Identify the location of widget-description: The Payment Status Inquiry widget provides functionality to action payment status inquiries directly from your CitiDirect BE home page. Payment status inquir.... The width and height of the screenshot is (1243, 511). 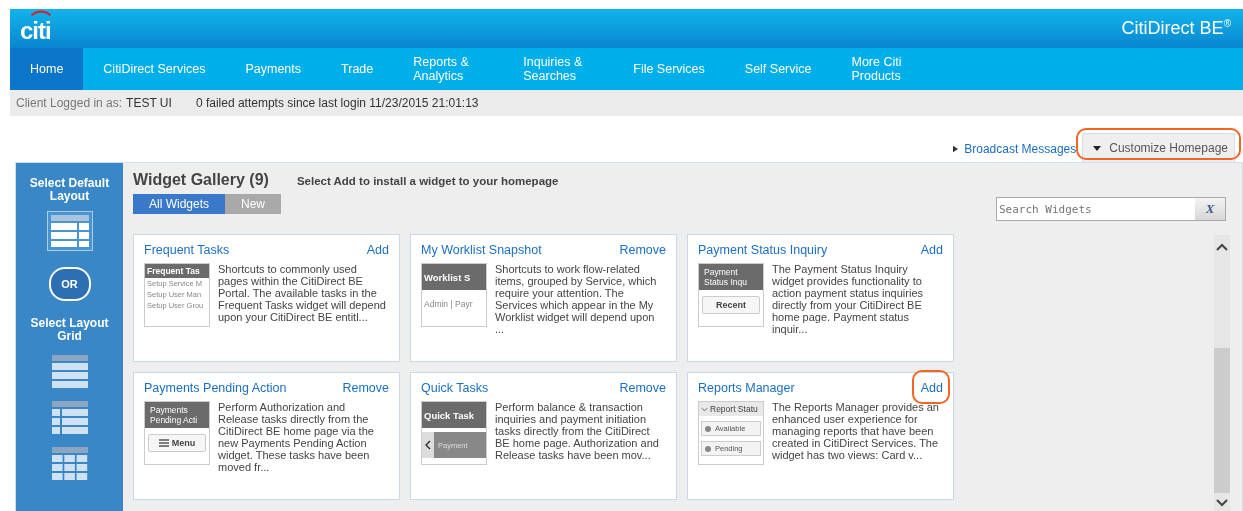
(848, 299).